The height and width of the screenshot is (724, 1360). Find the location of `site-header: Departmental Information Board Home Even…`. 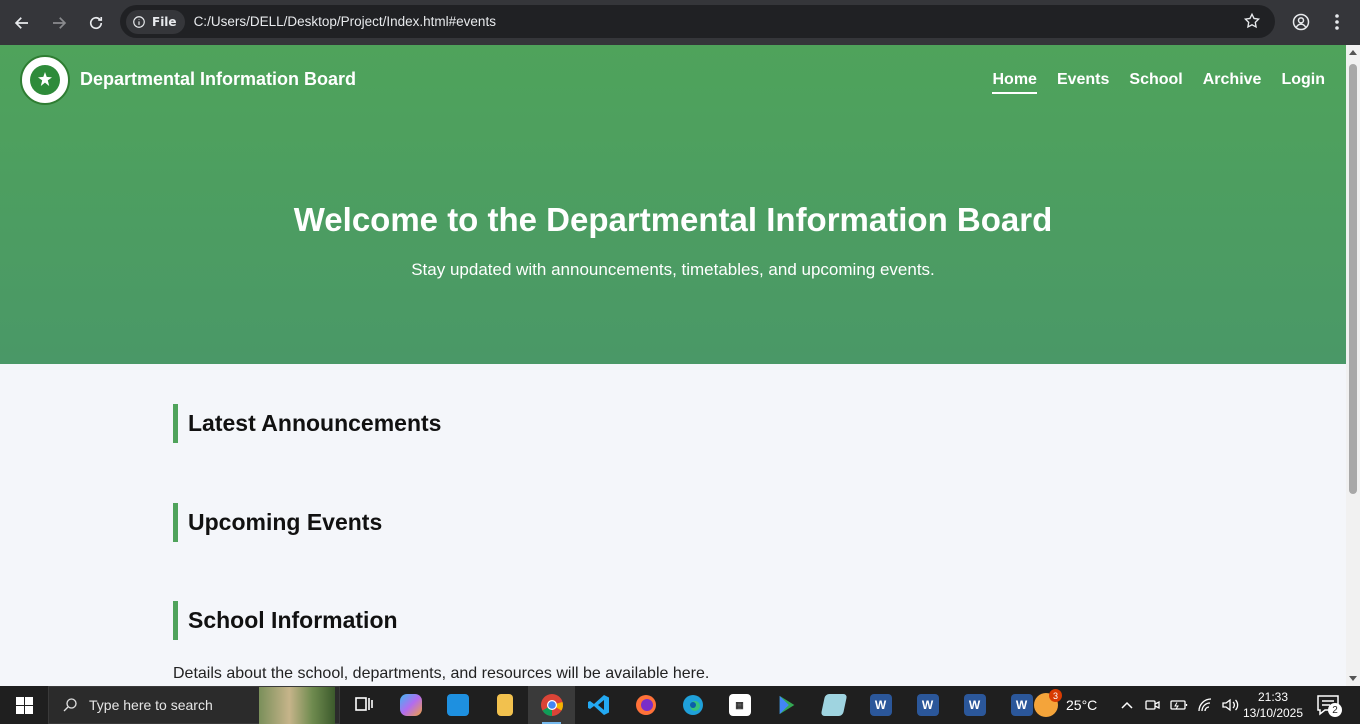

site-header: Departmental Information Board Home Even… is located at coordinates (673, 81).